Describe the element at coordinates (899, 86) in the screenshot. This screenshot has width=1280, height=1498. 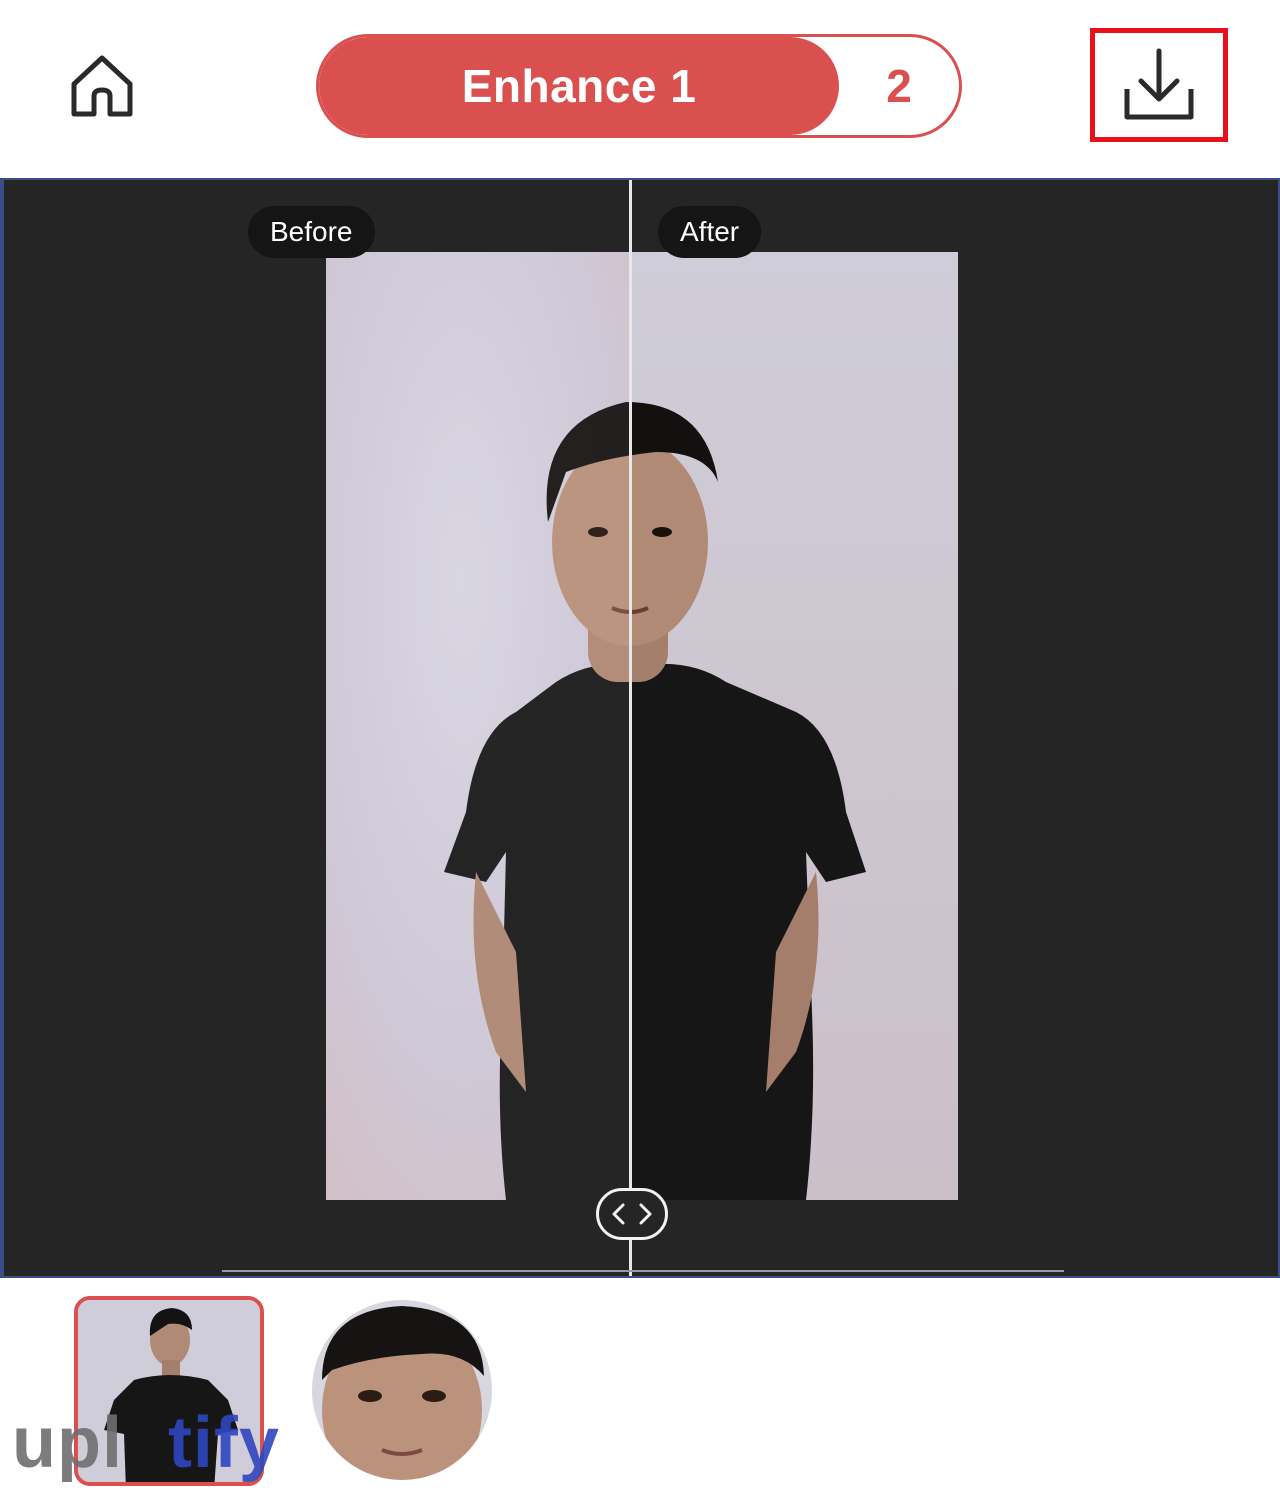
I see `enhance-2-tab: 2` at that location.